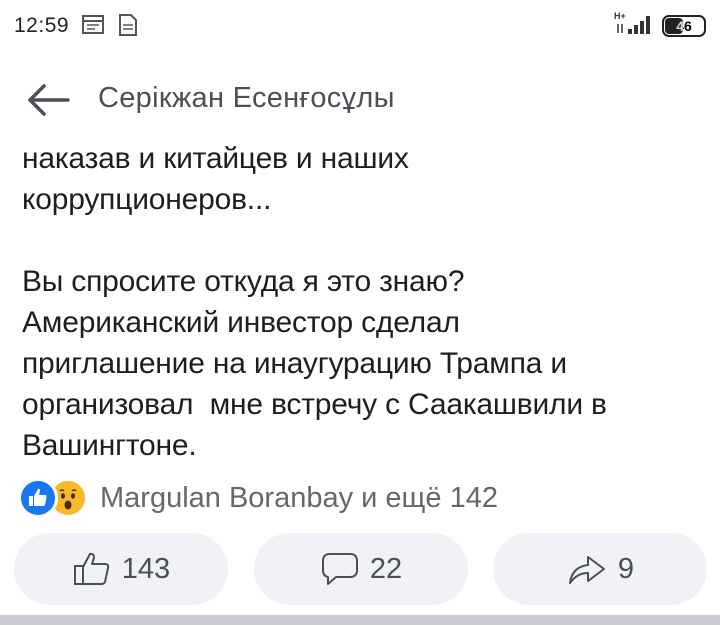 This screenshot has width=720, height=625. Describe the element at coordinates (241, 322) in the screenshot. I see `post-line: Американский инвестор сделал` at that location.